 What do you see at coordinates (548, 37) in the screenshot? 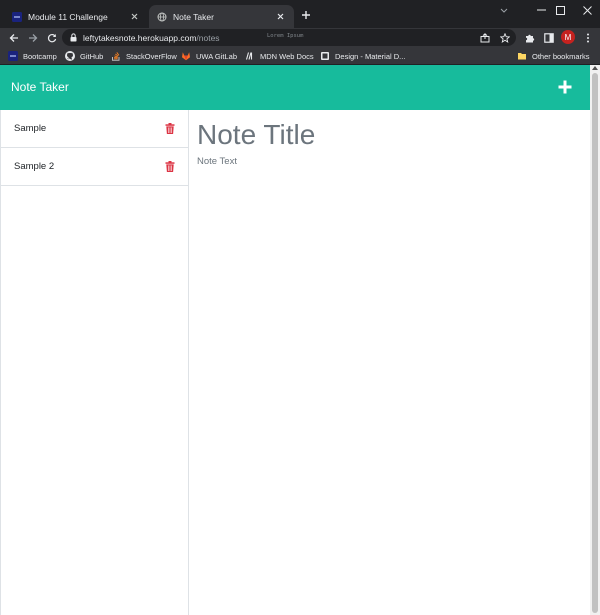
I see `side-panel-icon` at bounding box center [548, 37].